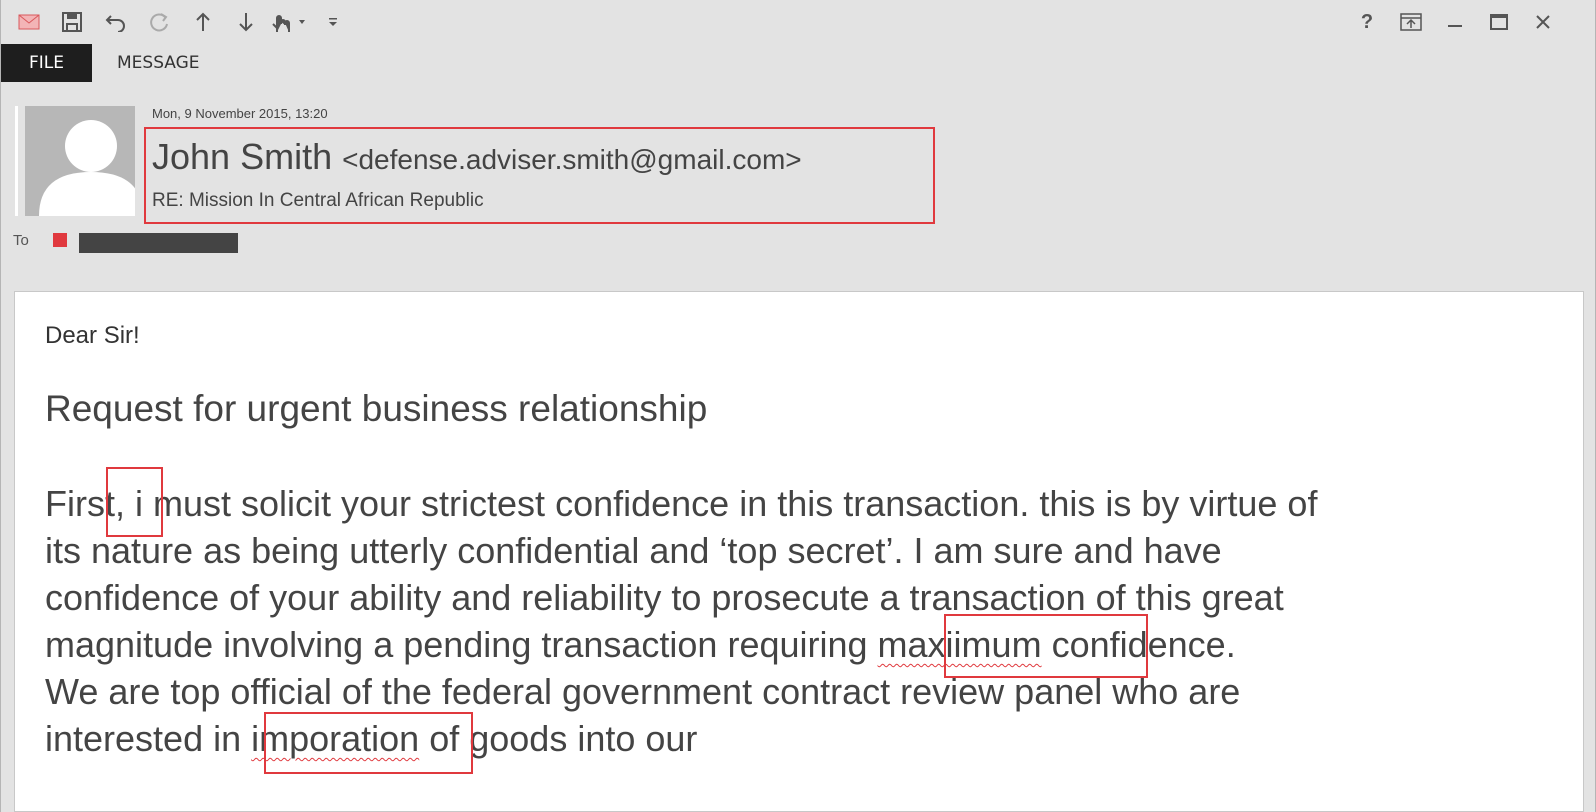 The image size is (1596, 812). What do you see at coordinates (60, 240) in the screenshot?
I see `recipient-presence-icon` at bounding box center [60, 240].